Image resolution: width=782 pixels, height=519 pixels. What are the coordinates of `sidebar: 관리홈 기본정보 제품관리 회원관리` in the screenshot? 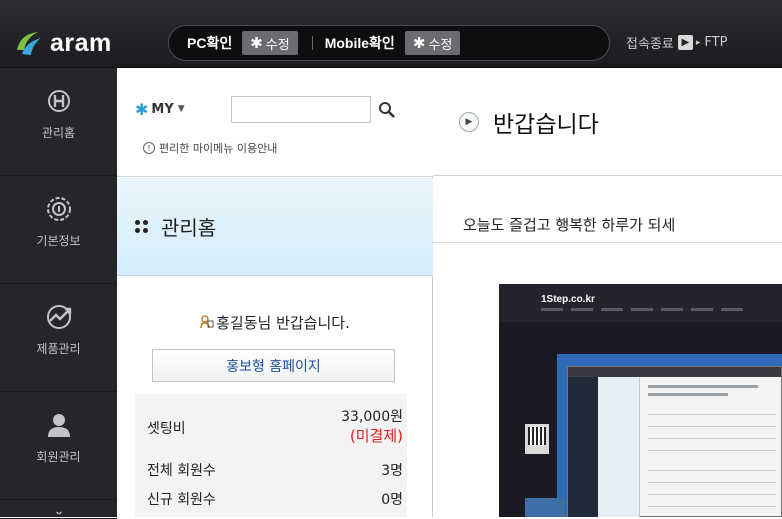 It's located at (58, 293).